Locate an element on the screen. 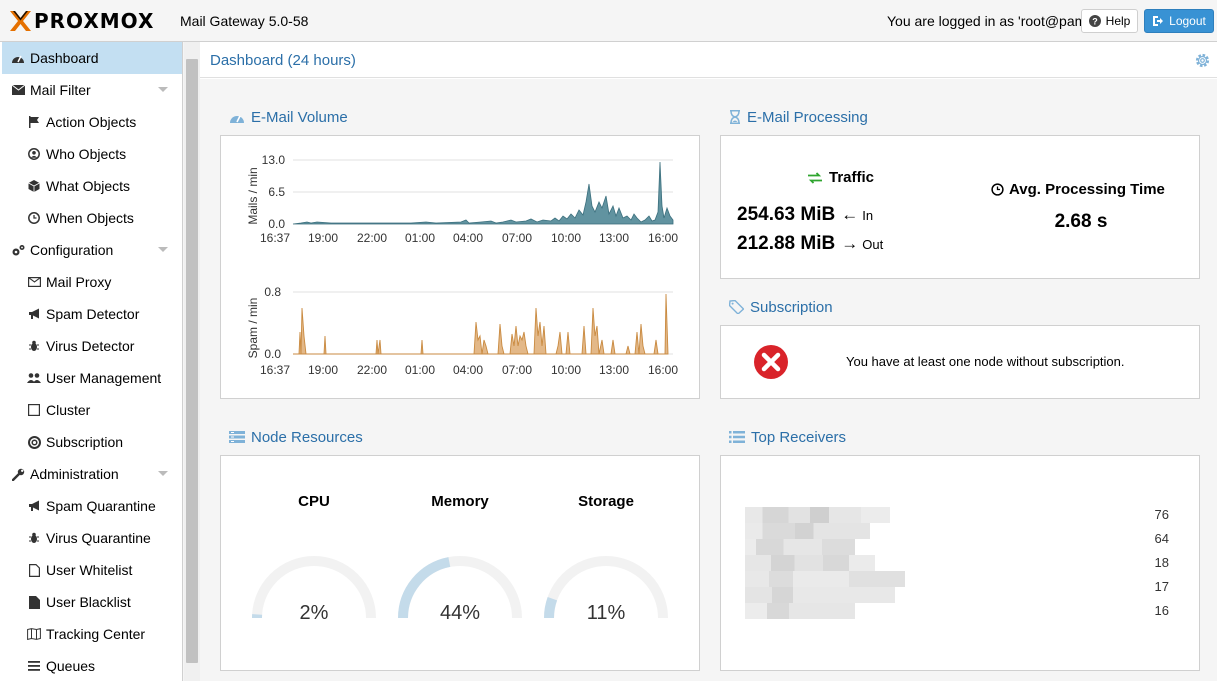 Image resolution: width=1217 pixels, height=681 pixels. email-processing-title: E-Mail Processing is located at coordinates (807, 117).